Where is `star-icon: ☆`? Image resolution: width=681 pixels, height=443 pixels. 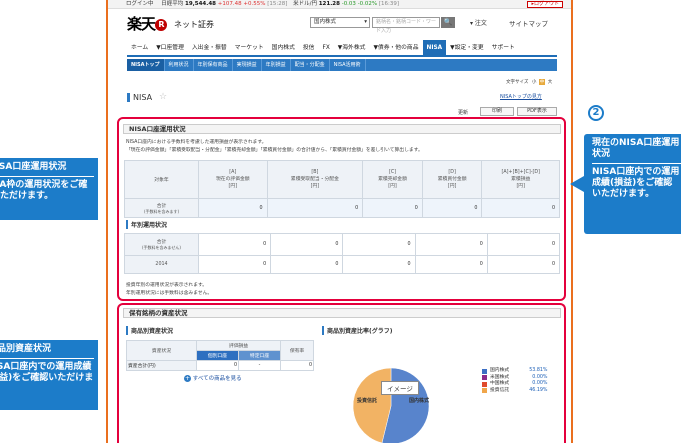
star-icon: ☆ is located at coordinates (163, 97).